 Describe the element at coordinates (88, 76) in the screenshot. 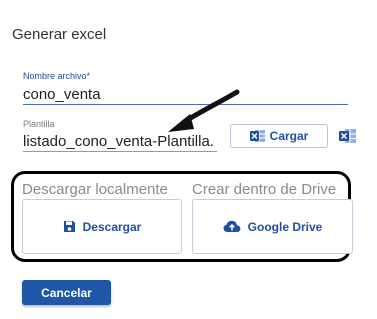

I see `required-mark: *` at that location.